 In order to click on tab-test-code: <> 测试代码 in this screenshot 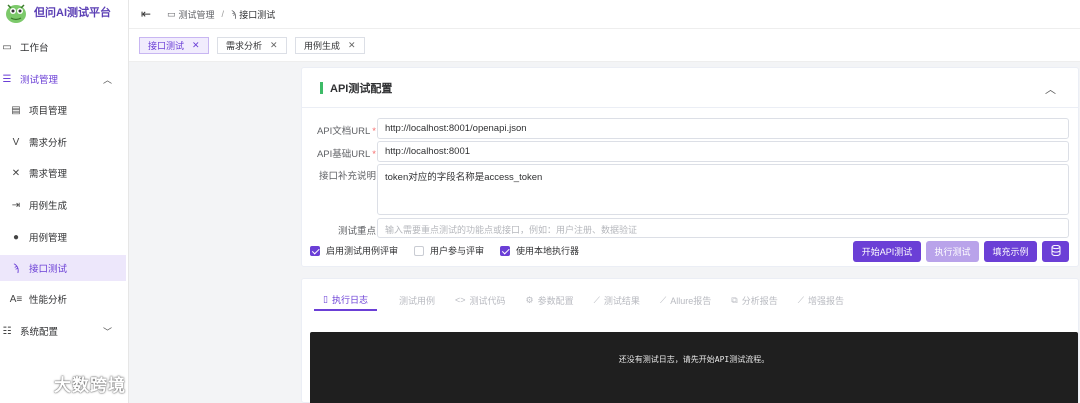, I will do `click(480, 300)`.